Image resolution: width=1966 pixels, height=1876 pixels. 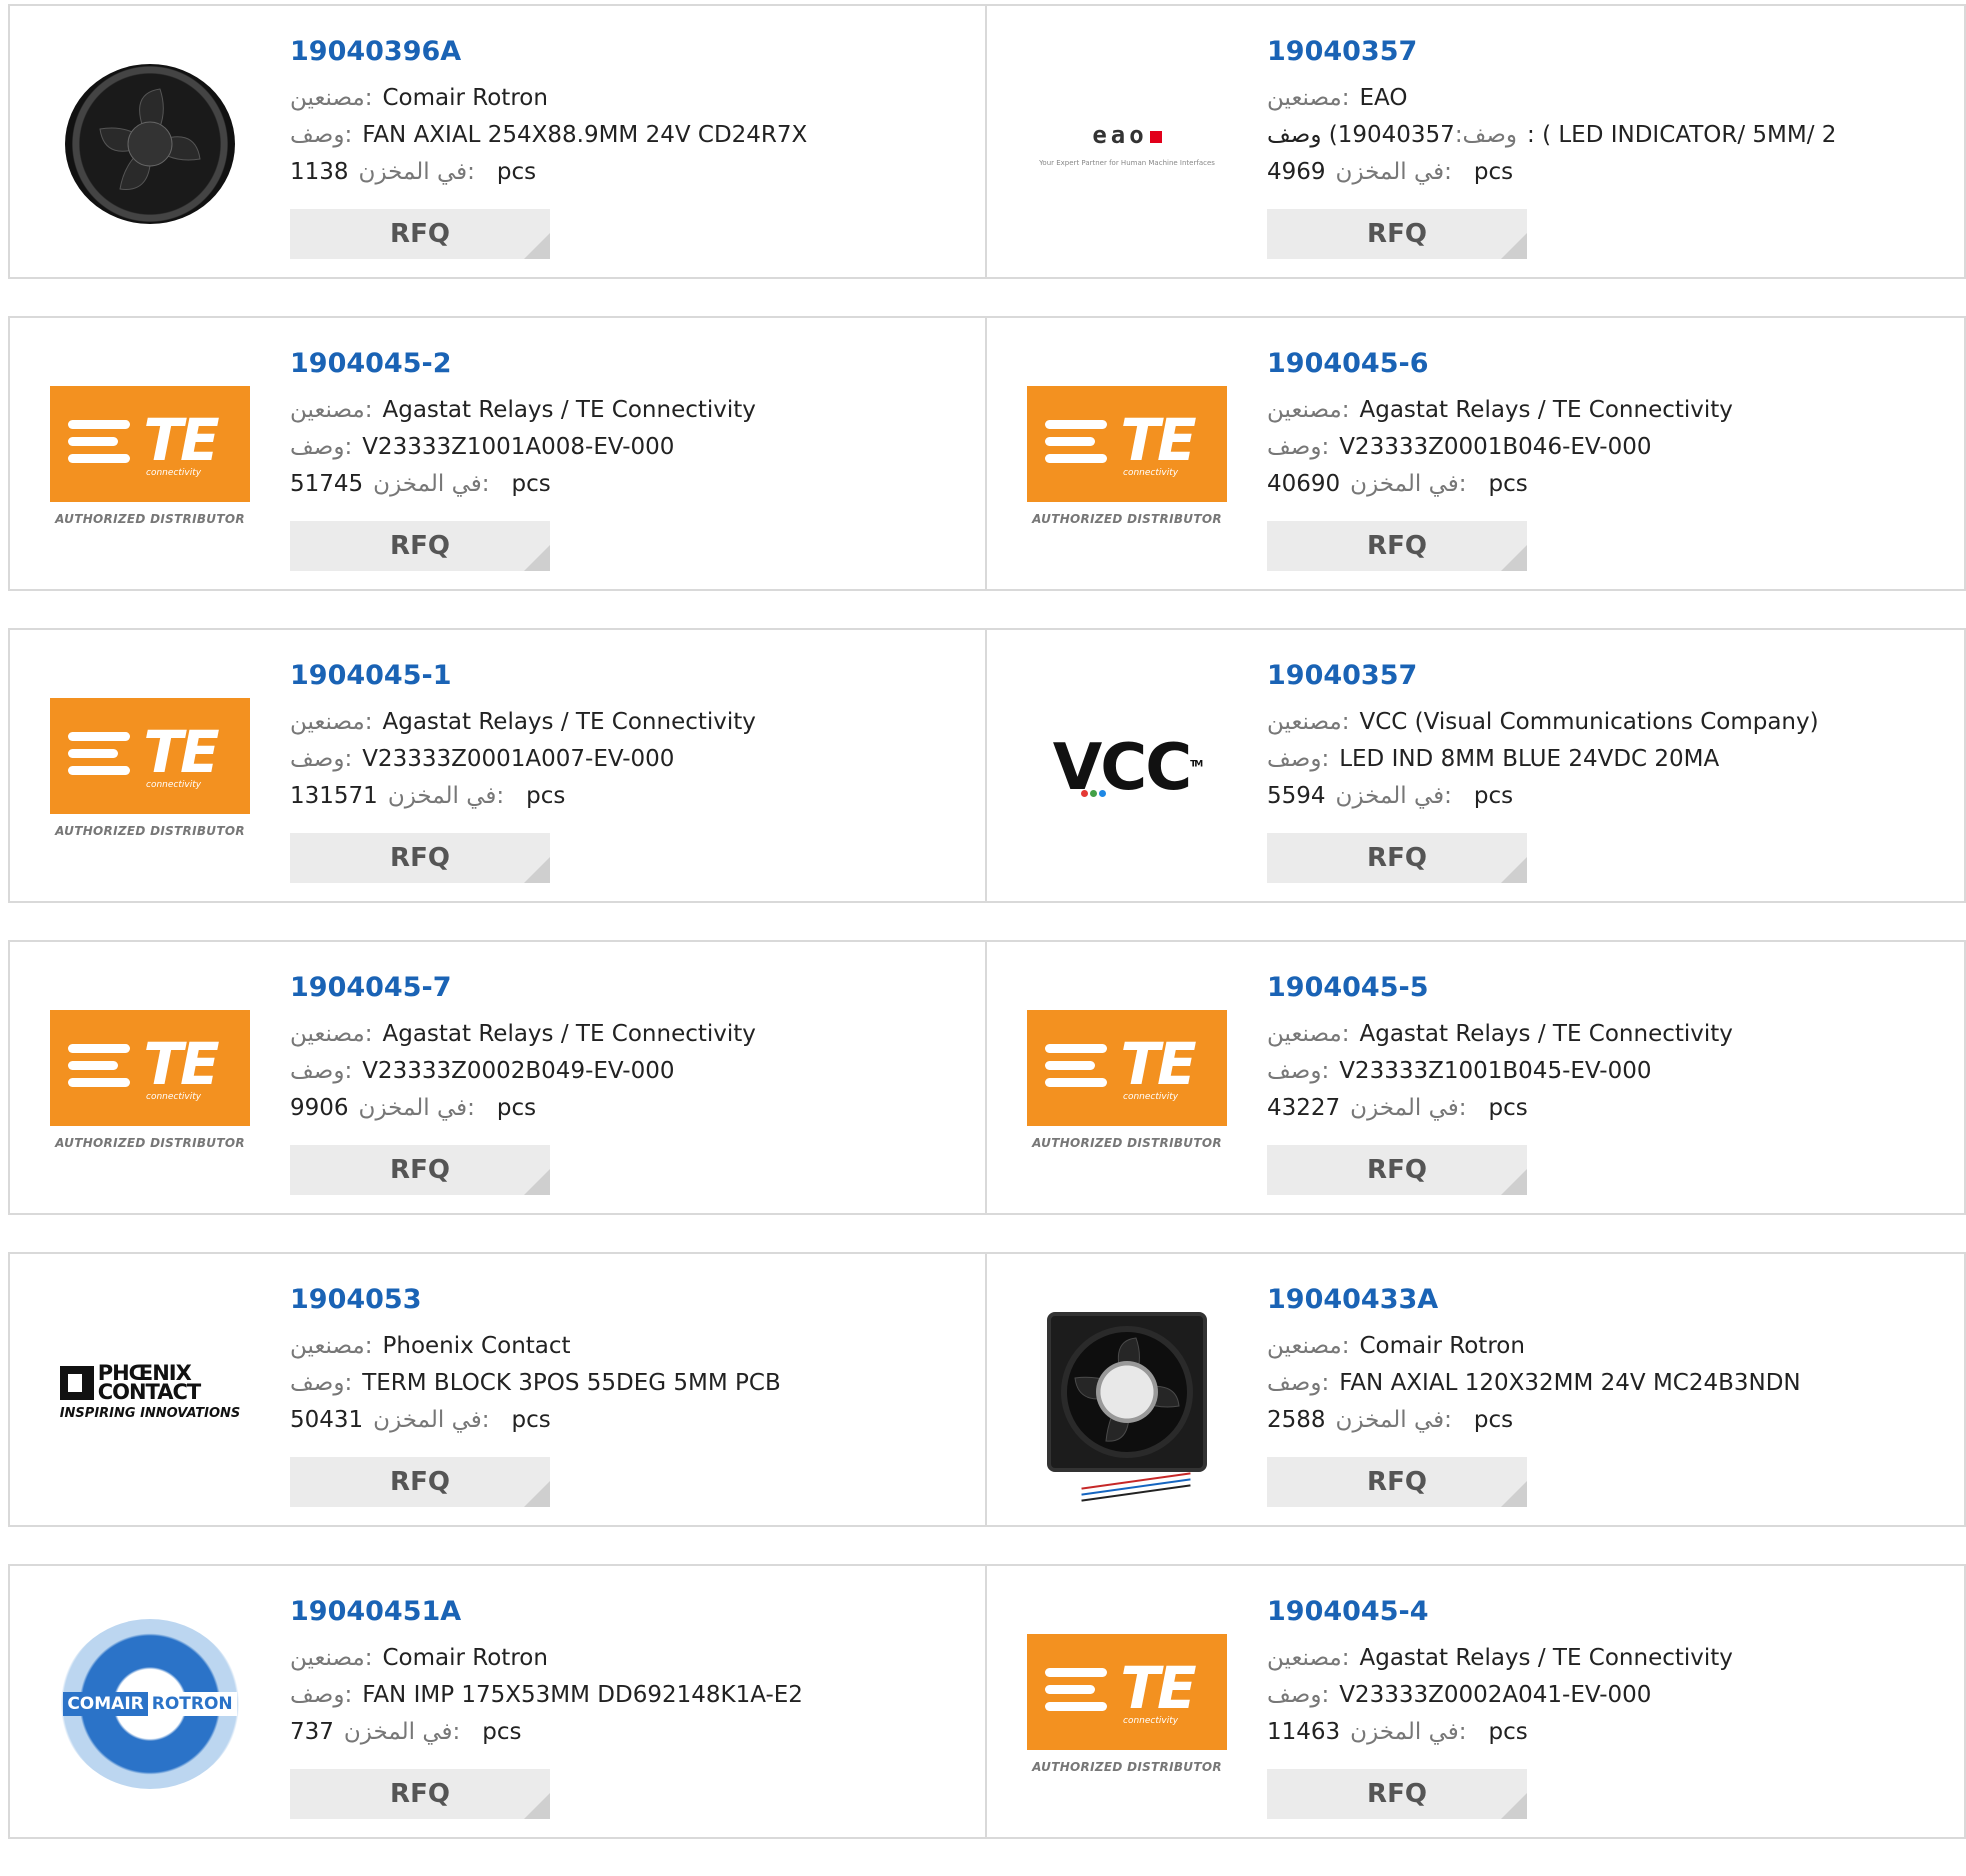 I want to click on eao-wordmark: eao, so click(x=1127, y=135).